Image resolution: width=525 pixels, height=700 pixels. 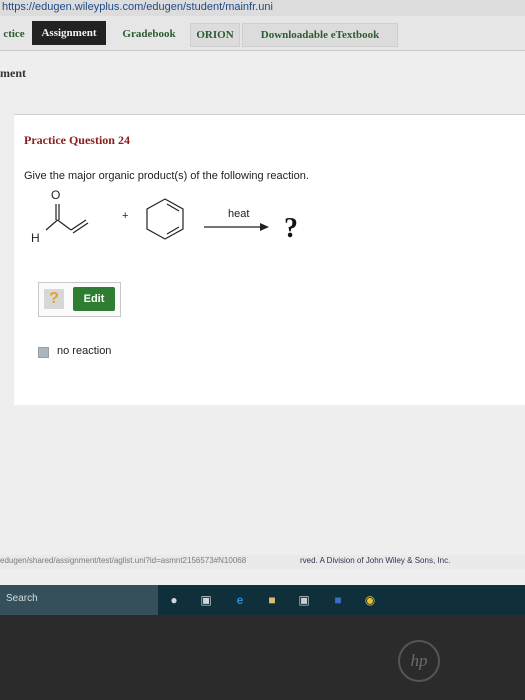 What do you see at coordinates (54, 299) in the screenshot?
I see `question-mark-icon: ?` at bounding box center [54, 299].